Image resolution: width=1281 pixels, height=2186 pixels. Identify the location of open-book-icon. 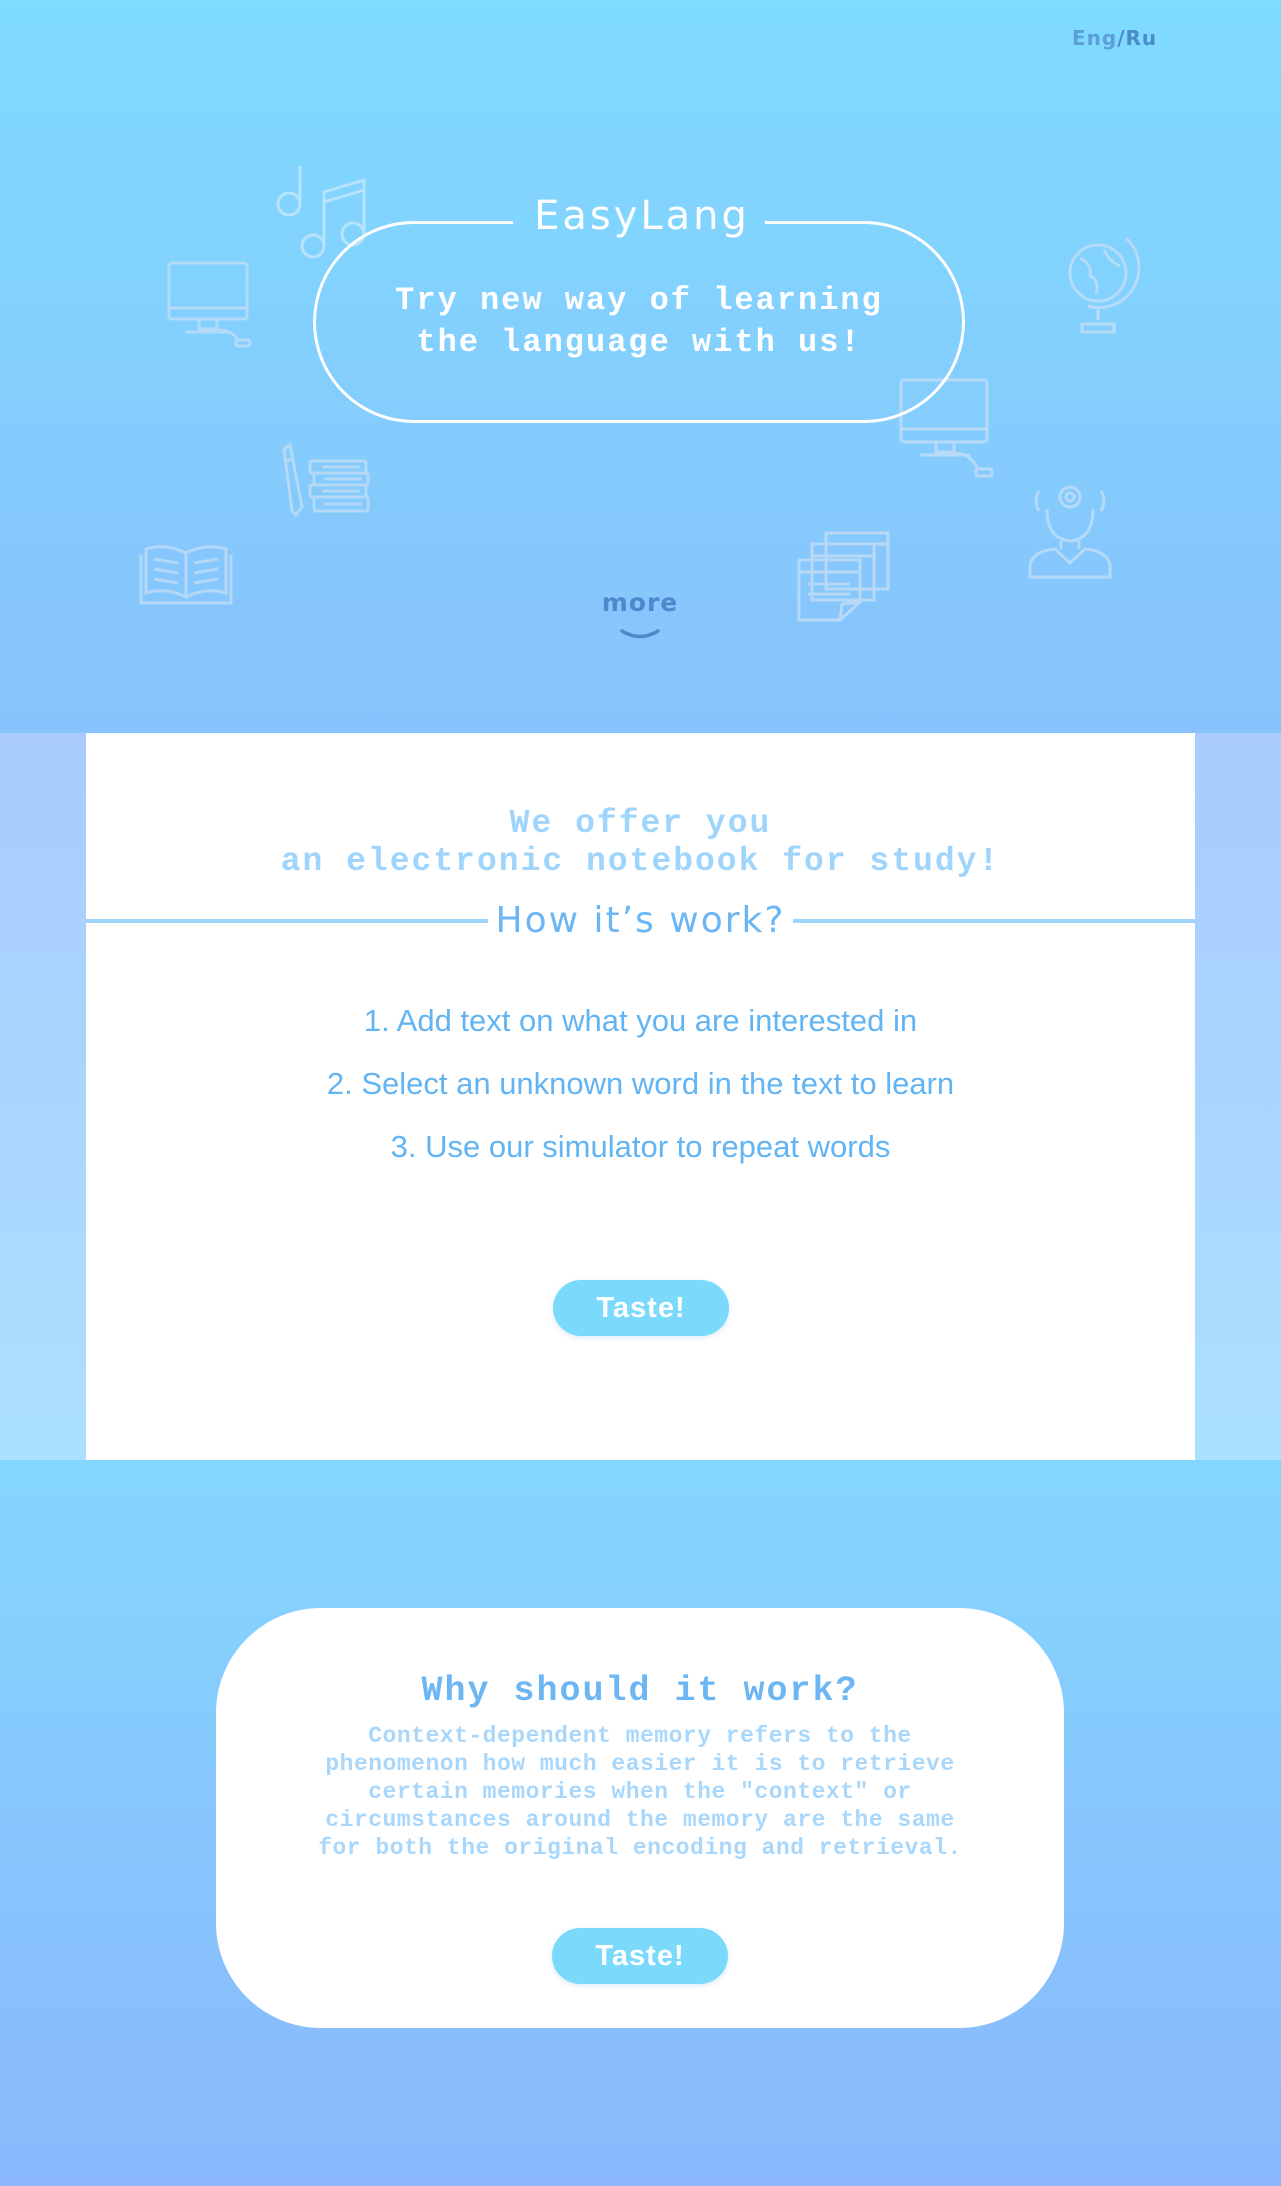
(186, 574).